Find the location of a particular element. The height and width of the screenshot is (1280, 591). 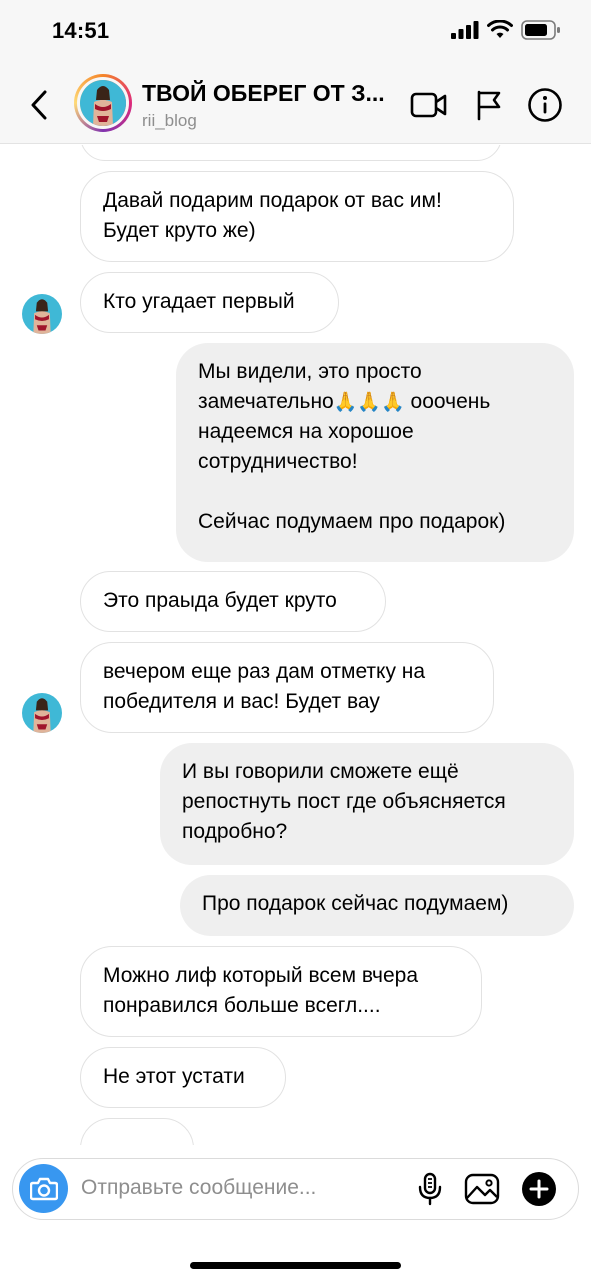

microphone-icon is located at coordinates (430, 1189).